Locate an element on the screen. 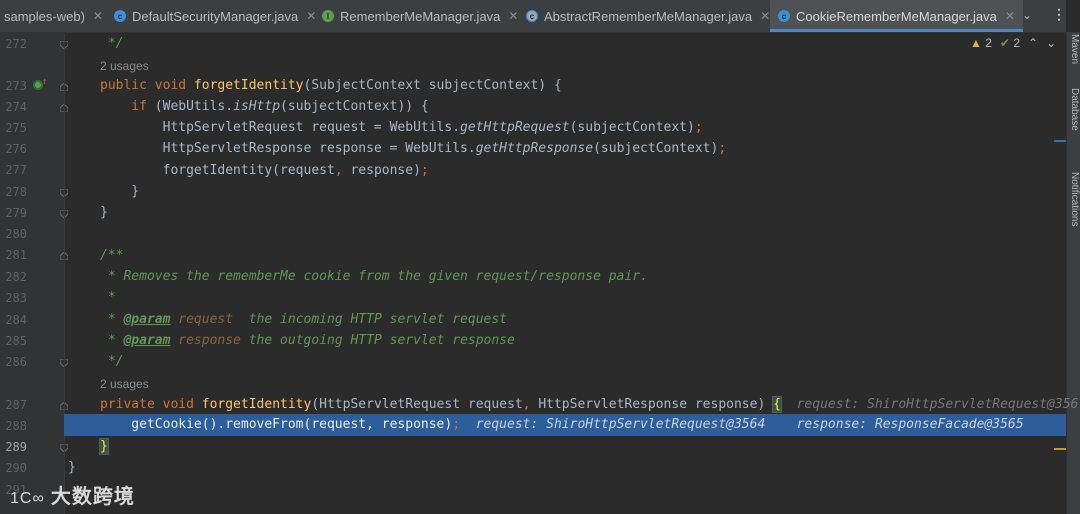  code-line-274: if (WebUtils.isHttp(subjectContext)) { is located at coordinates (264, 107).